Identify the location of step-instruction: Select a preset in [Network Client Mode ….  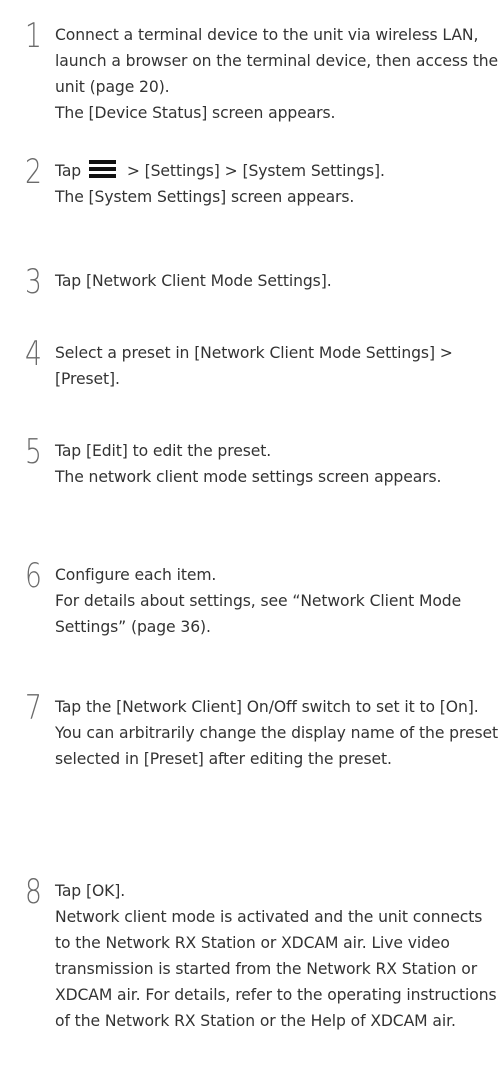
(254, 366).